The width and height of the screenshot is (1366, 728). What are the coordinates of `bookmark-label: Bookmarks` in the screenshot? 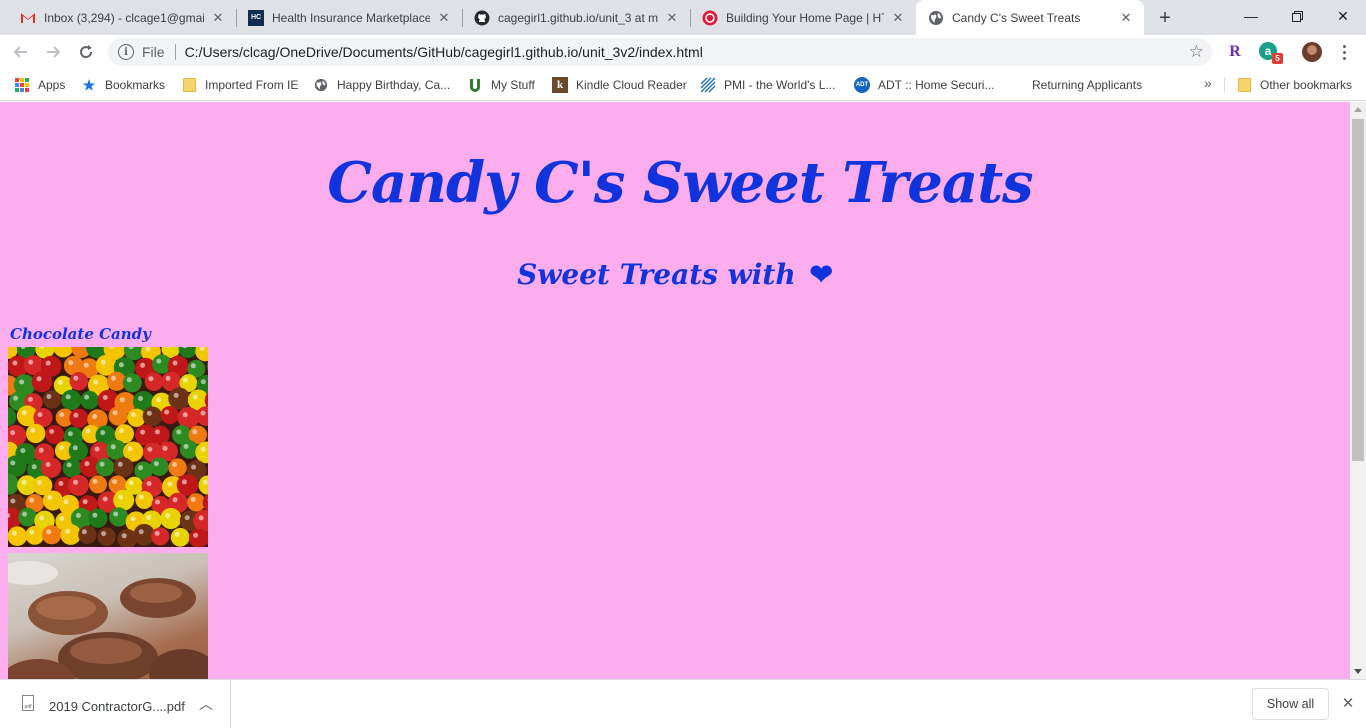 It's located at (135, 85).